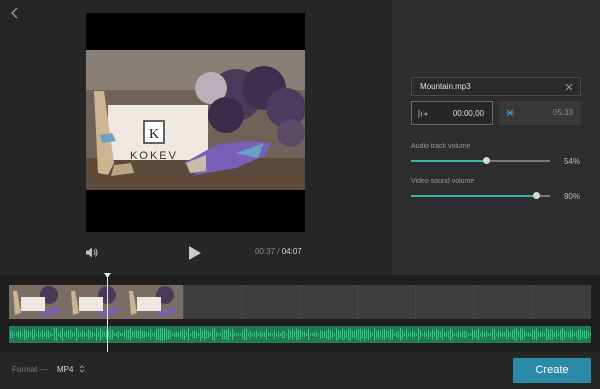  What do you see at coordinates (91, 252) in the screenshot?
I see `volume-icon` at bounding box center [91, 252].